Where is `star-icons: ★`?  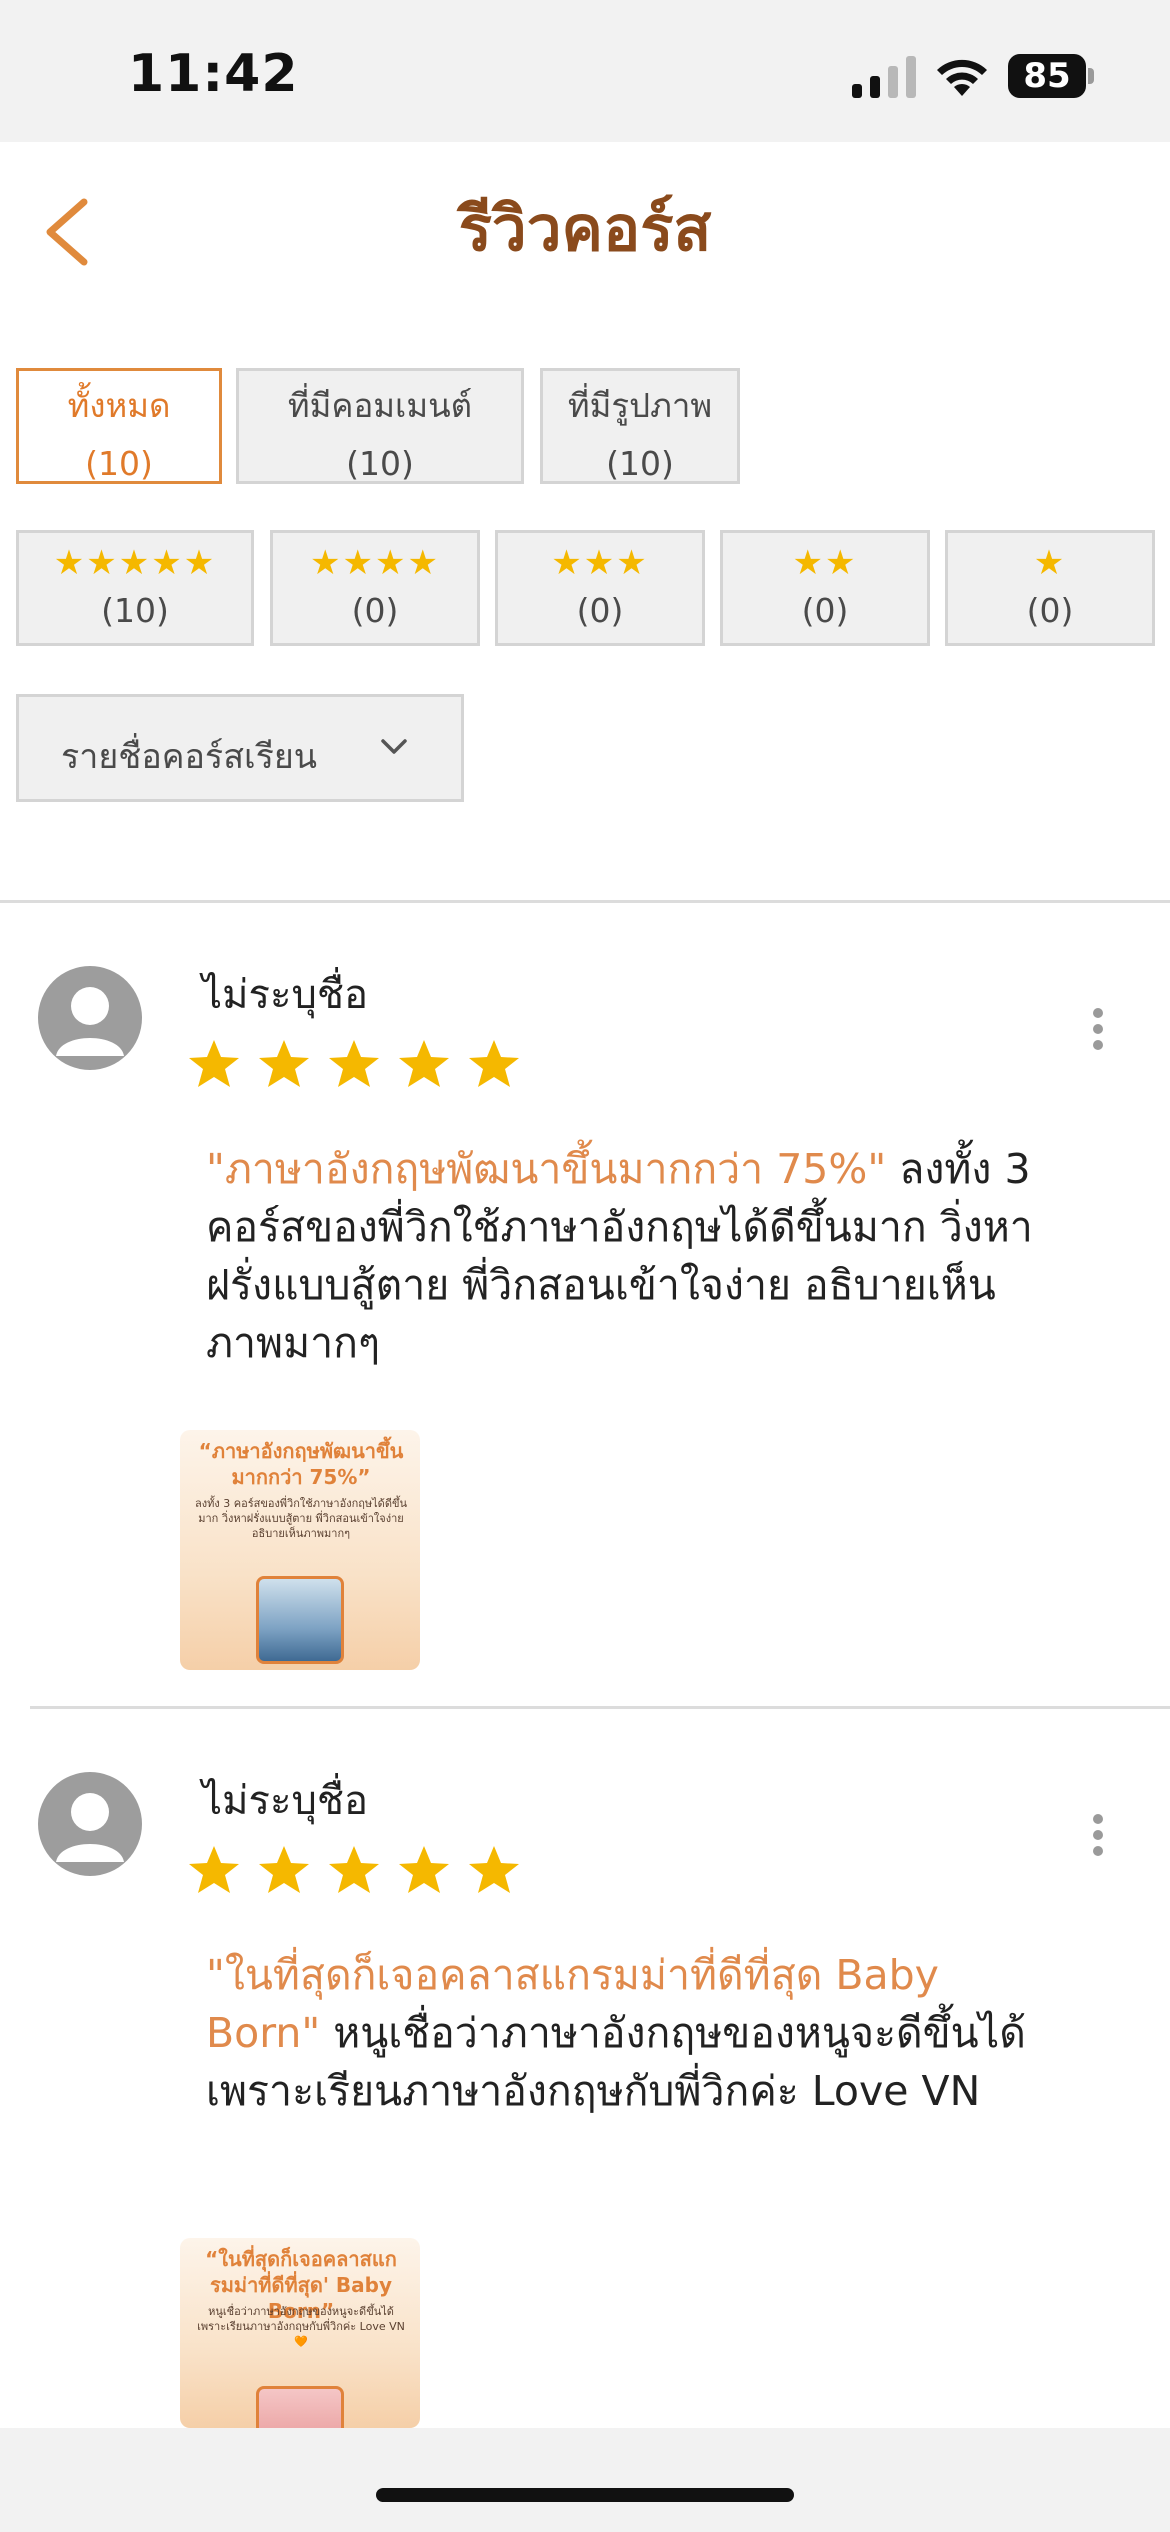
star-icons: ★ is located at coordinates (1050, 563).